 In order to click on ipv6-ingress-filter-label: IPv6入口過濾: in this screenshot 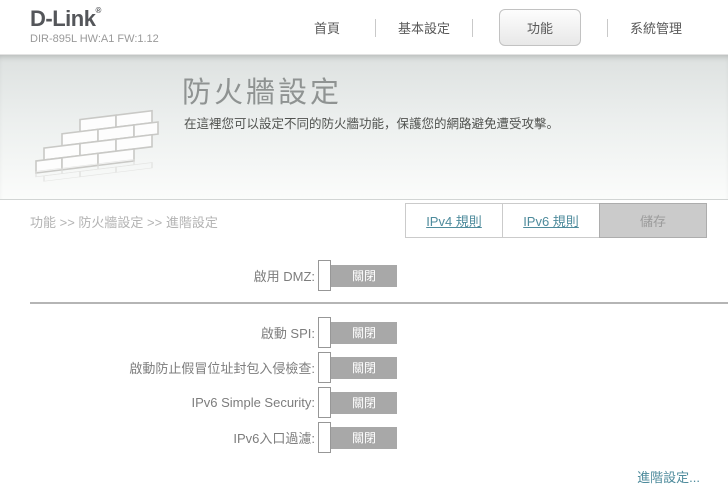, I will do `click(274, 438)`.